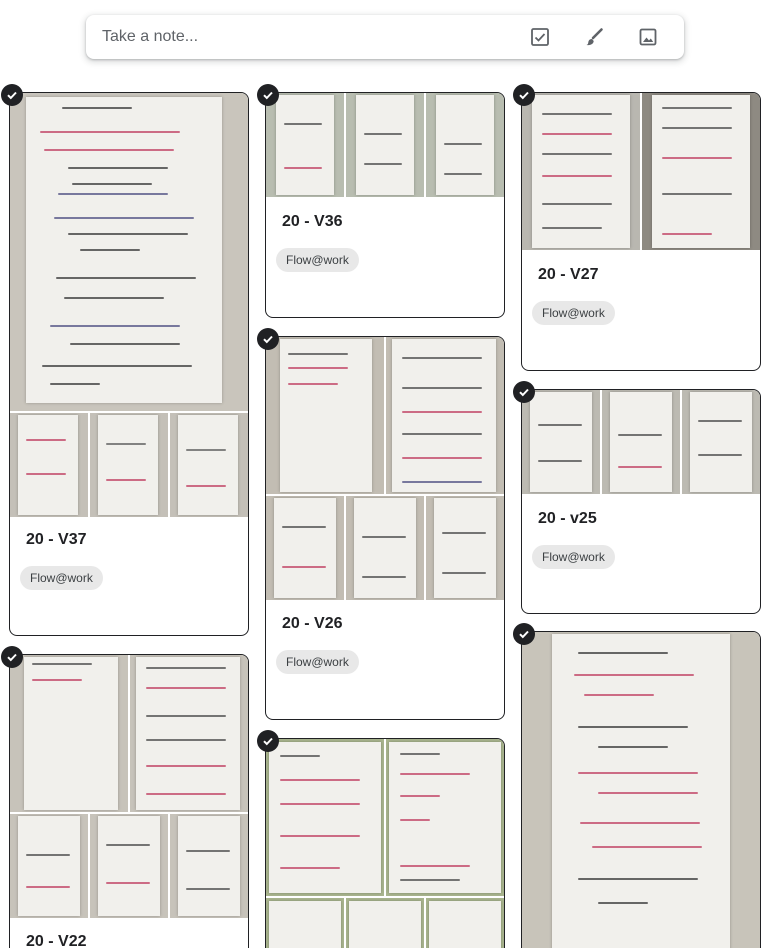  I want to click on take-note-bar, so click(385, 37).